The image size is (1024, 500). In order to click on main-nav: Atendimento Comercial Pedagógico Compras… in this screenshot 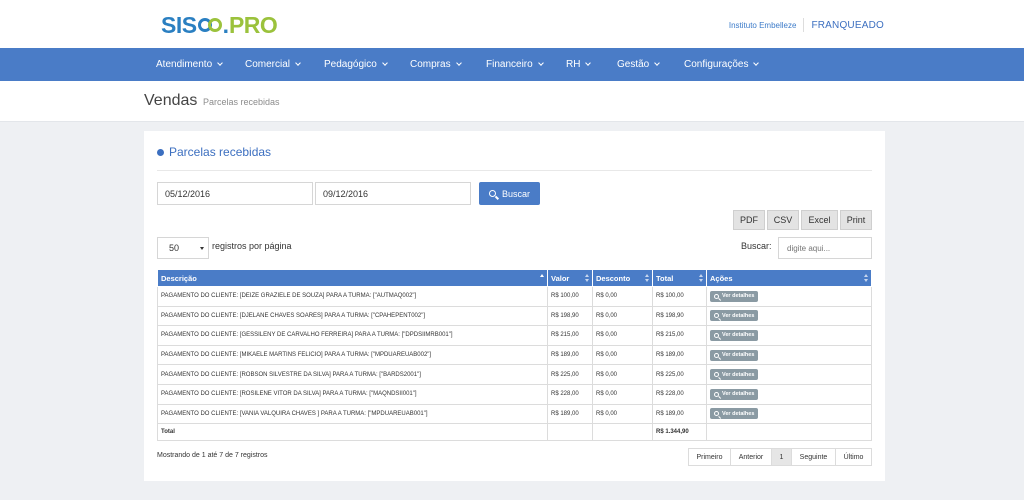, I will do `click(512, 64)`.